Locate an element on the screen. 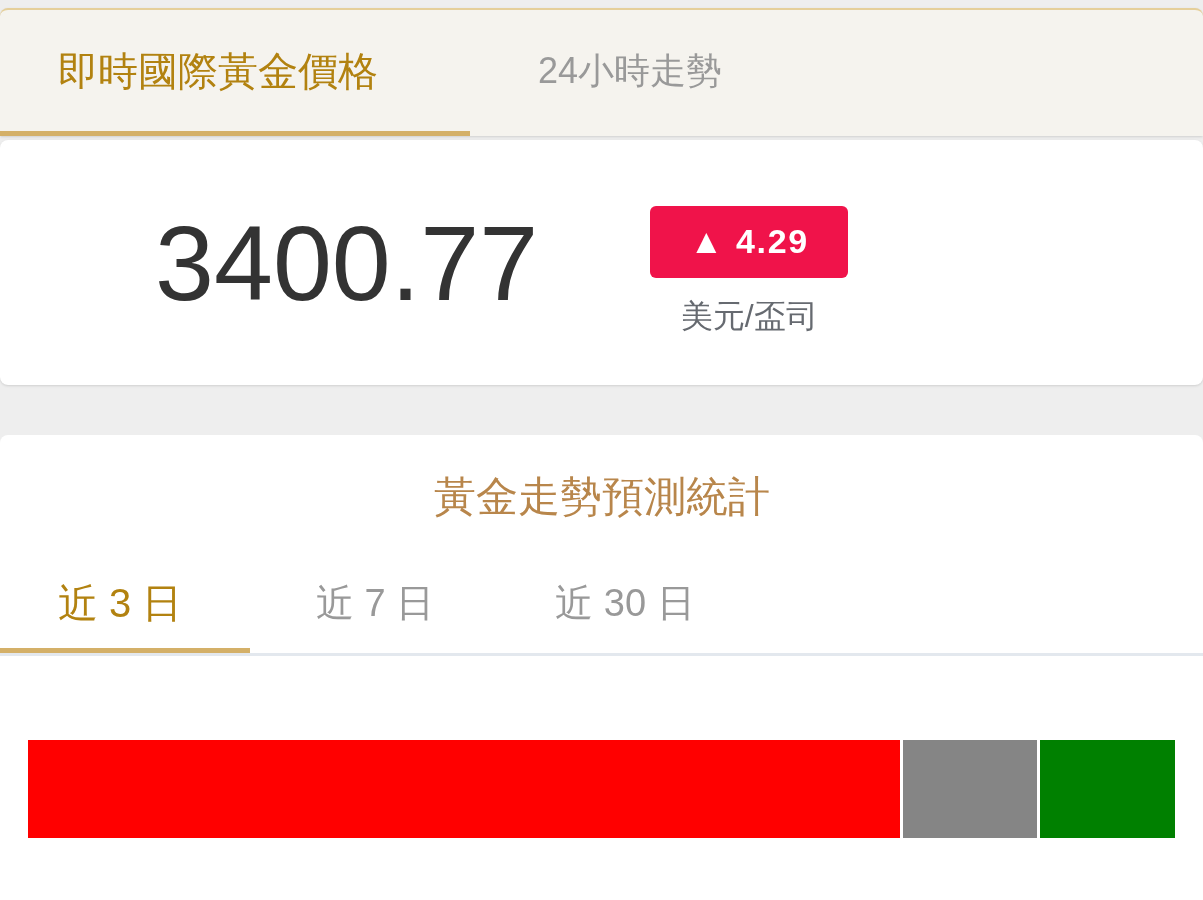 This screenshot has height=900, width=1203. period-tab: 近 30 日 is located at coordinates (625, 605).